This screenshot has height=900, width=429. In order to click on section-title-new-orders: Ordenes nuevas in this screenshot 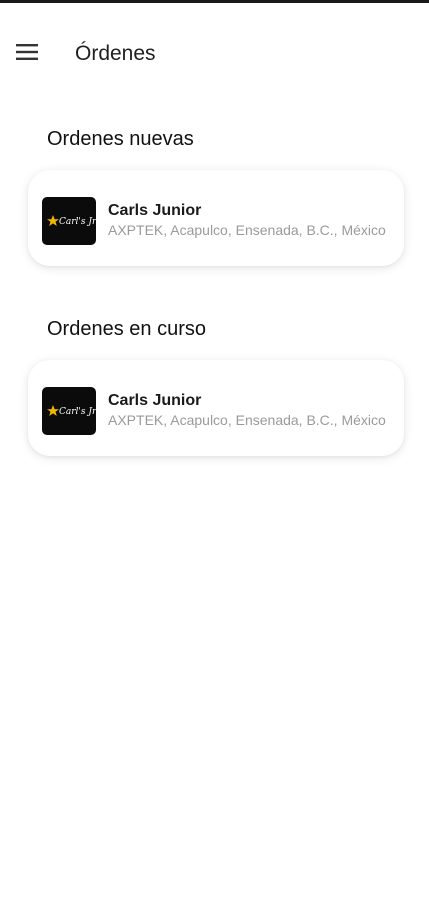, I will do `click(120, 139)`.